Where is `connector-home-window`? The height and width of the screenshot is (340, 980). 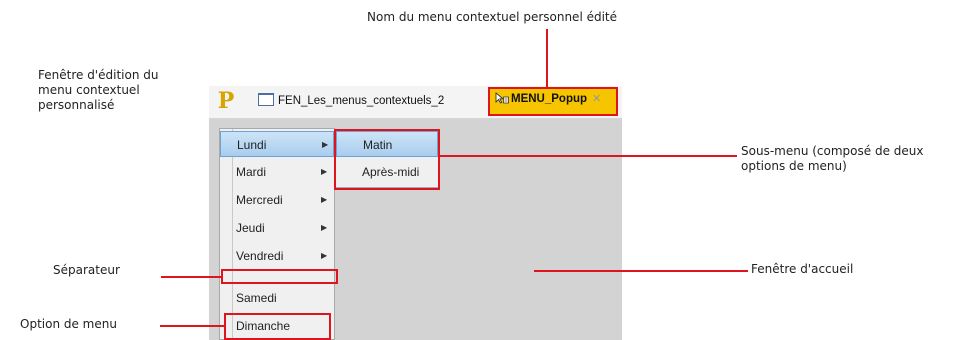
connector-home-window is located at coordinates (641, 271).